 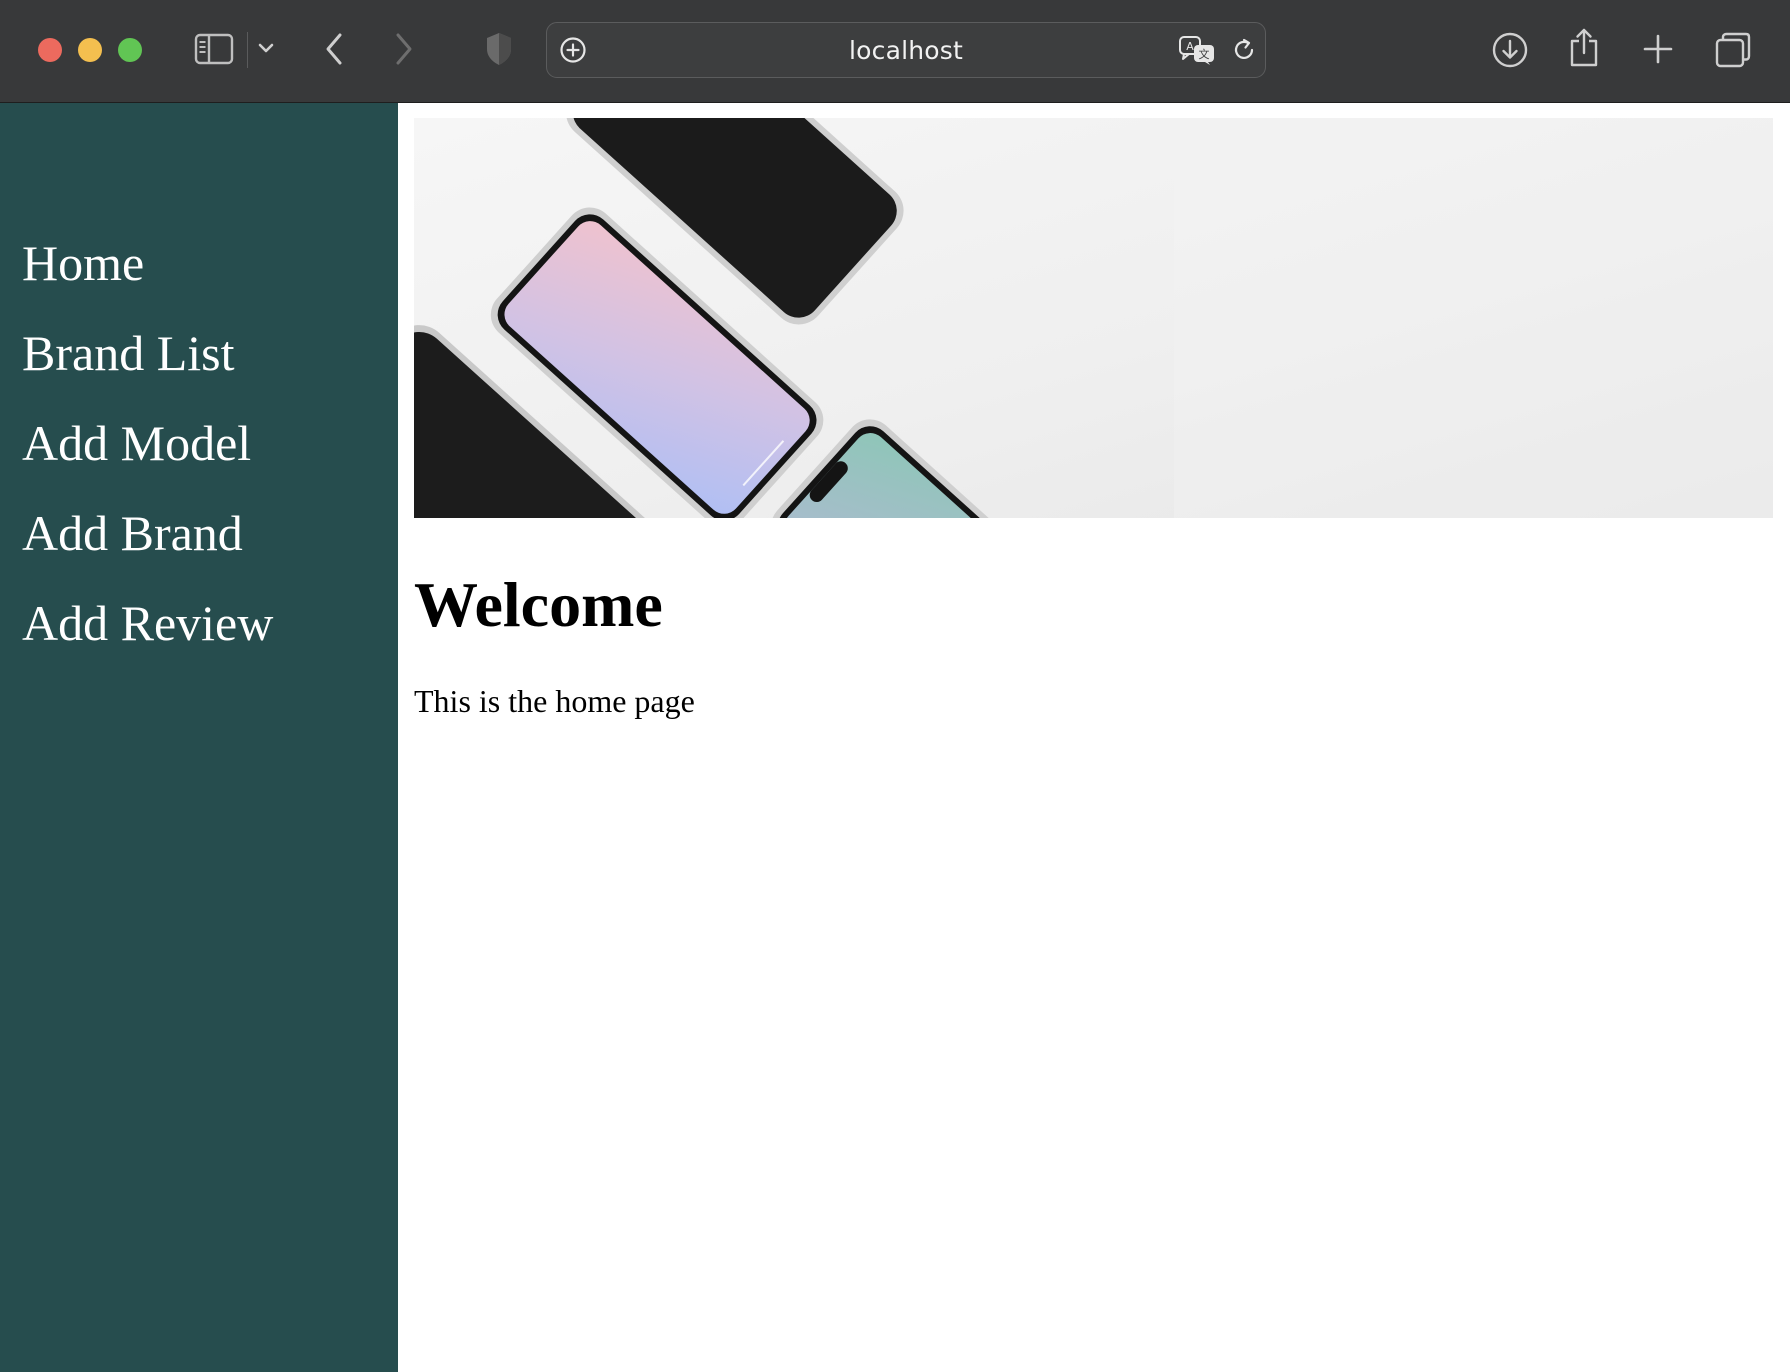 What do you see at coordinates (1190, 46) in the screenshot?
I see `svg-text: A` at bounding box center [1190, 46].